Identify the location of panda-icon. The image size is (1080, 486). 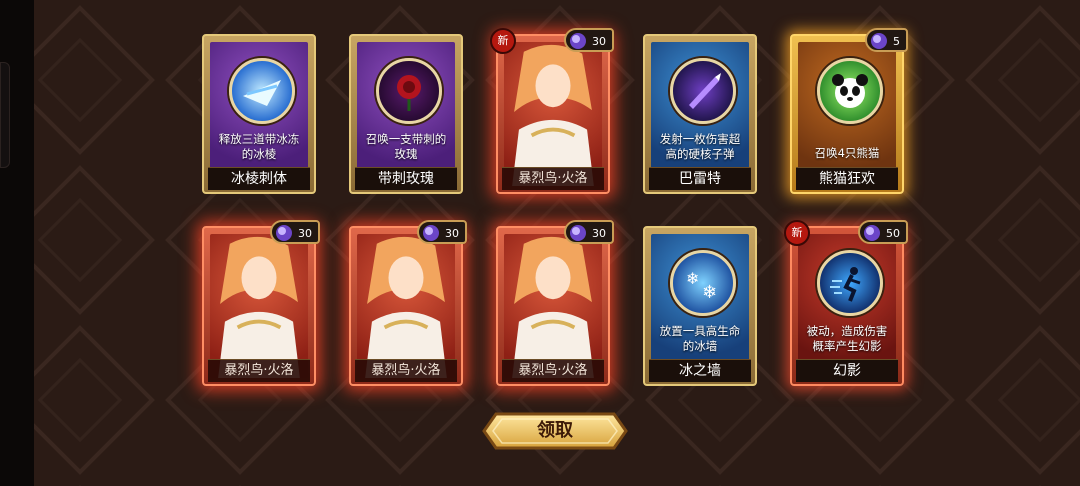
(850, 91).